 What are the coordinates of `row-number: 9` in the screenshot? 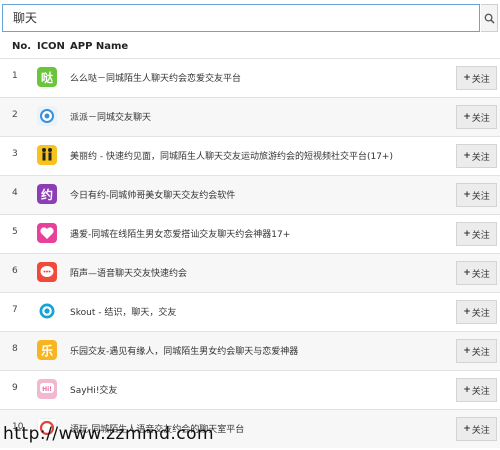 It's located at (15, 388).